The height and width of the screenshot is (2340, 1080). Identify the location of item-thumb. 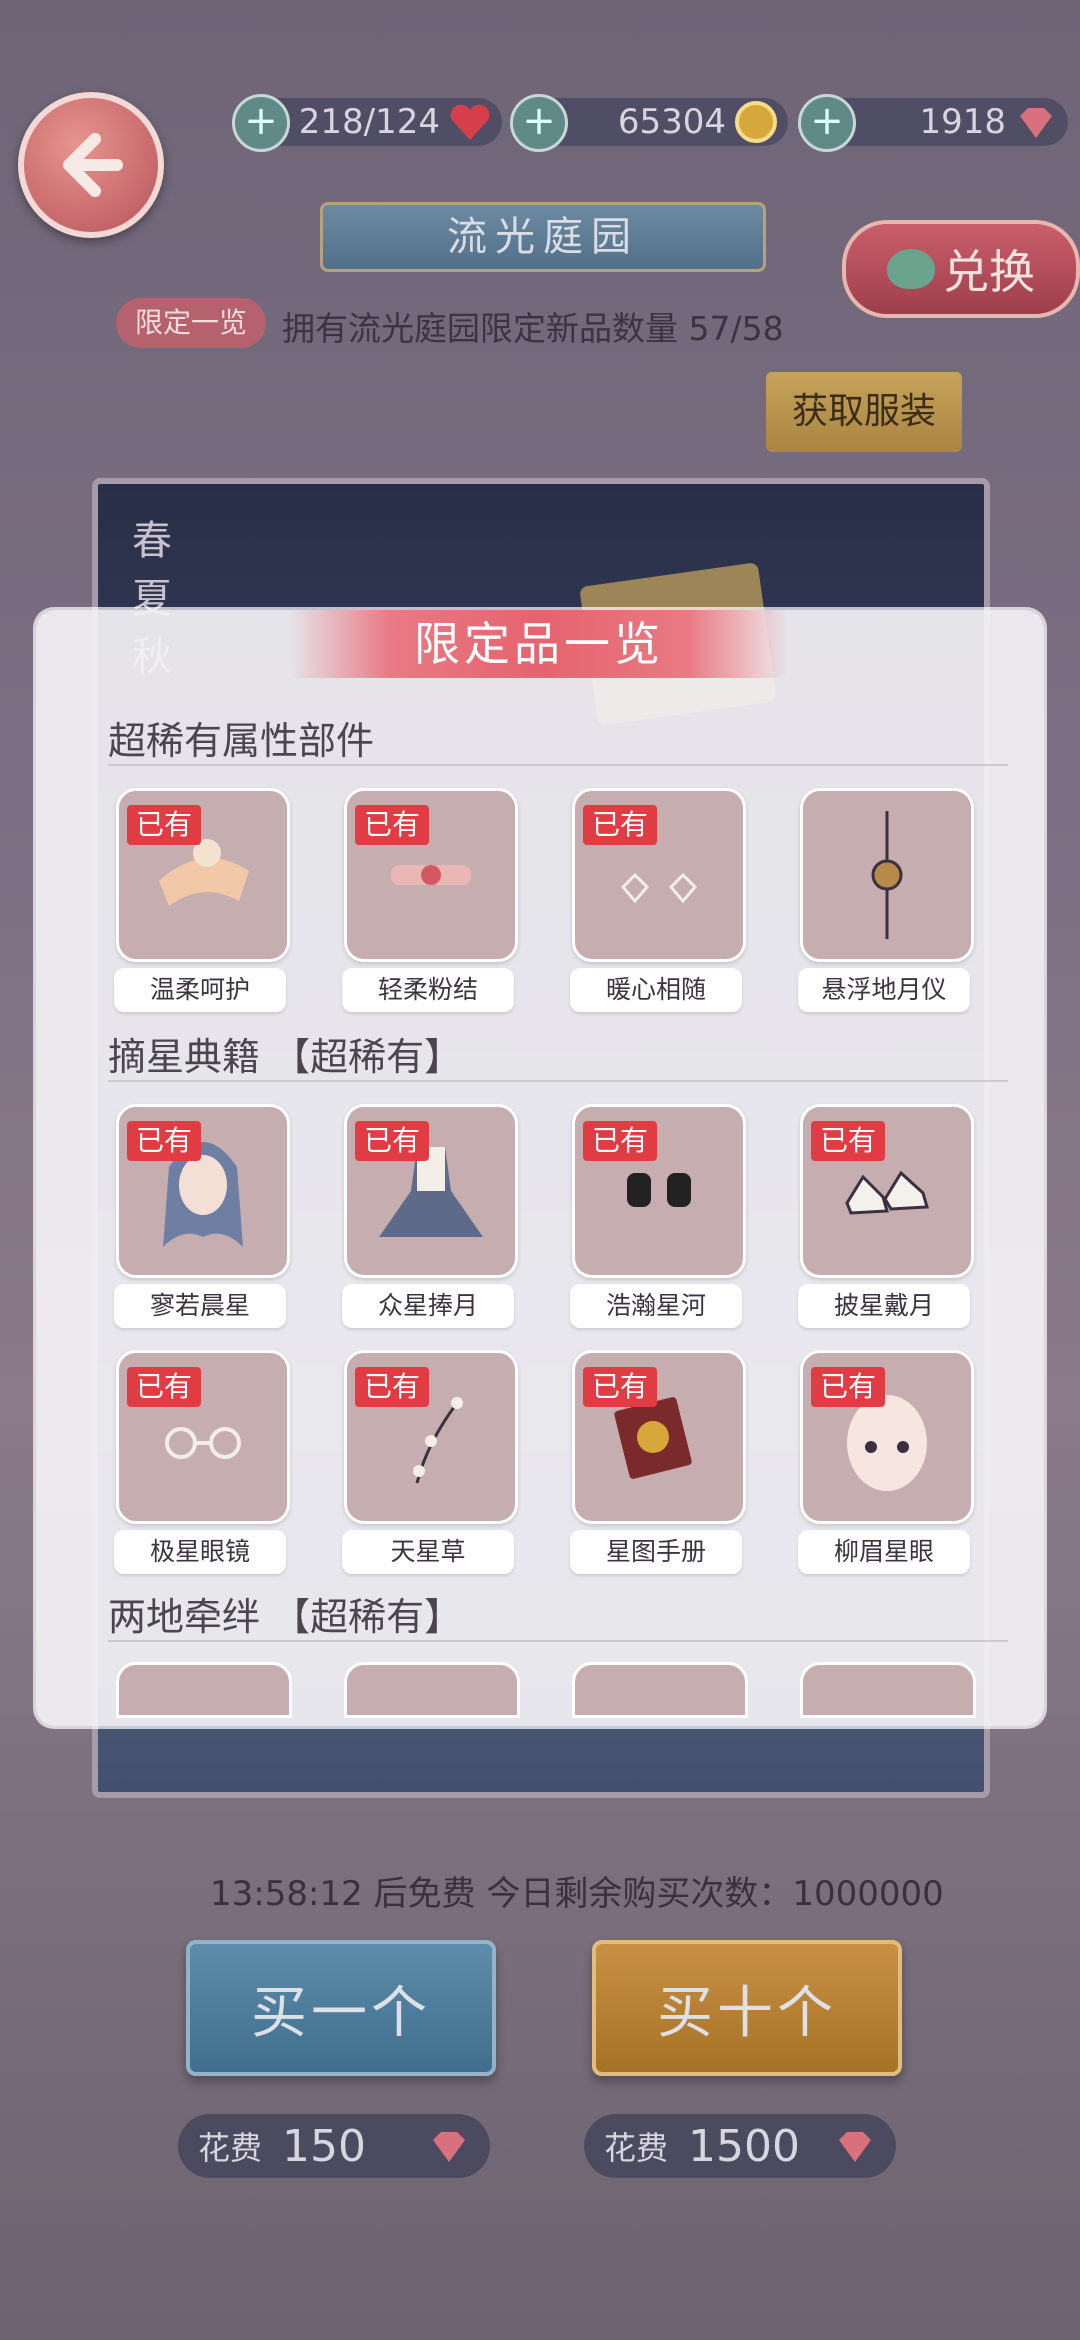
(887, 875).